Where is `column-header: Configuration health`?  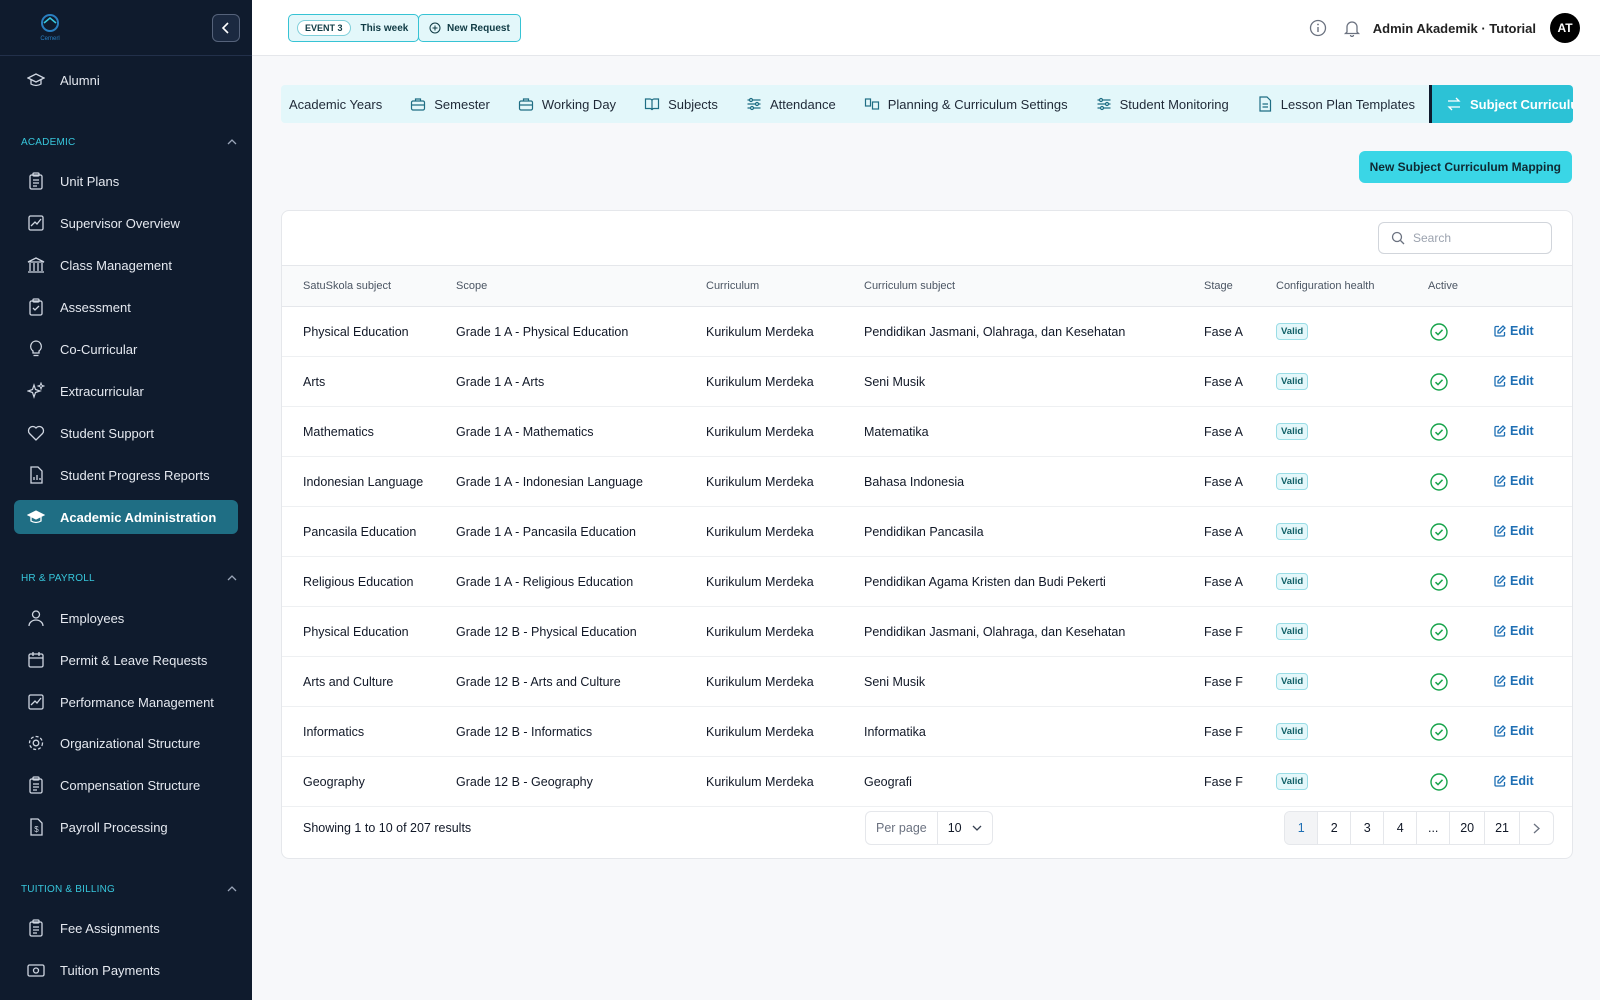
column-header: Configuration health is located at coordinates (1352, 286).